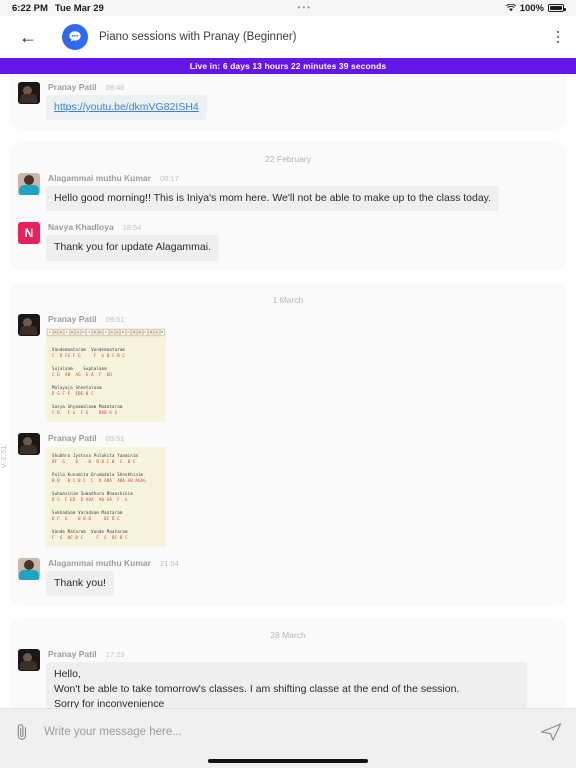 The height and width of the screenshot is (768, 576). Describe the element at coordinates (302, 179) in the screenshot. I see `message-meta: Alagammai muthu Kumar 08:17` at that location.